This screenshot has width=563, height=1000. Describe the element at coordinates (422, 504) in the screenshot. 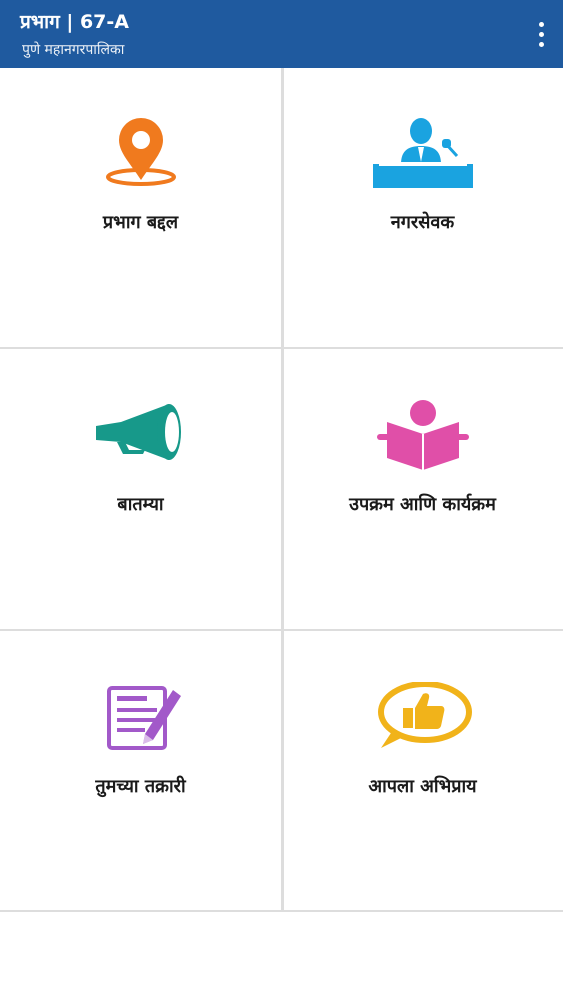

I see `tile-label: उपक्रम आणि कार्यक्रम` at that location.